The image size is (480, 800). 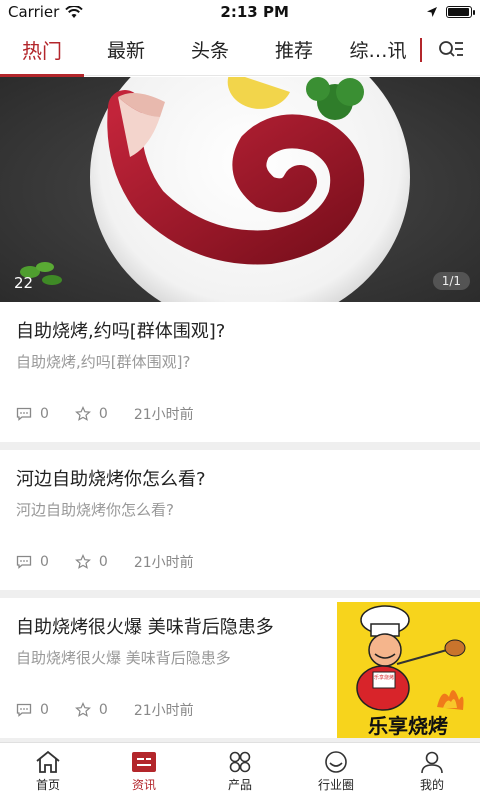 What do you see at coordinates (34, 12) in the screenshot?
I see `carrier-label: Carrier` at bounding box center [34, 12].